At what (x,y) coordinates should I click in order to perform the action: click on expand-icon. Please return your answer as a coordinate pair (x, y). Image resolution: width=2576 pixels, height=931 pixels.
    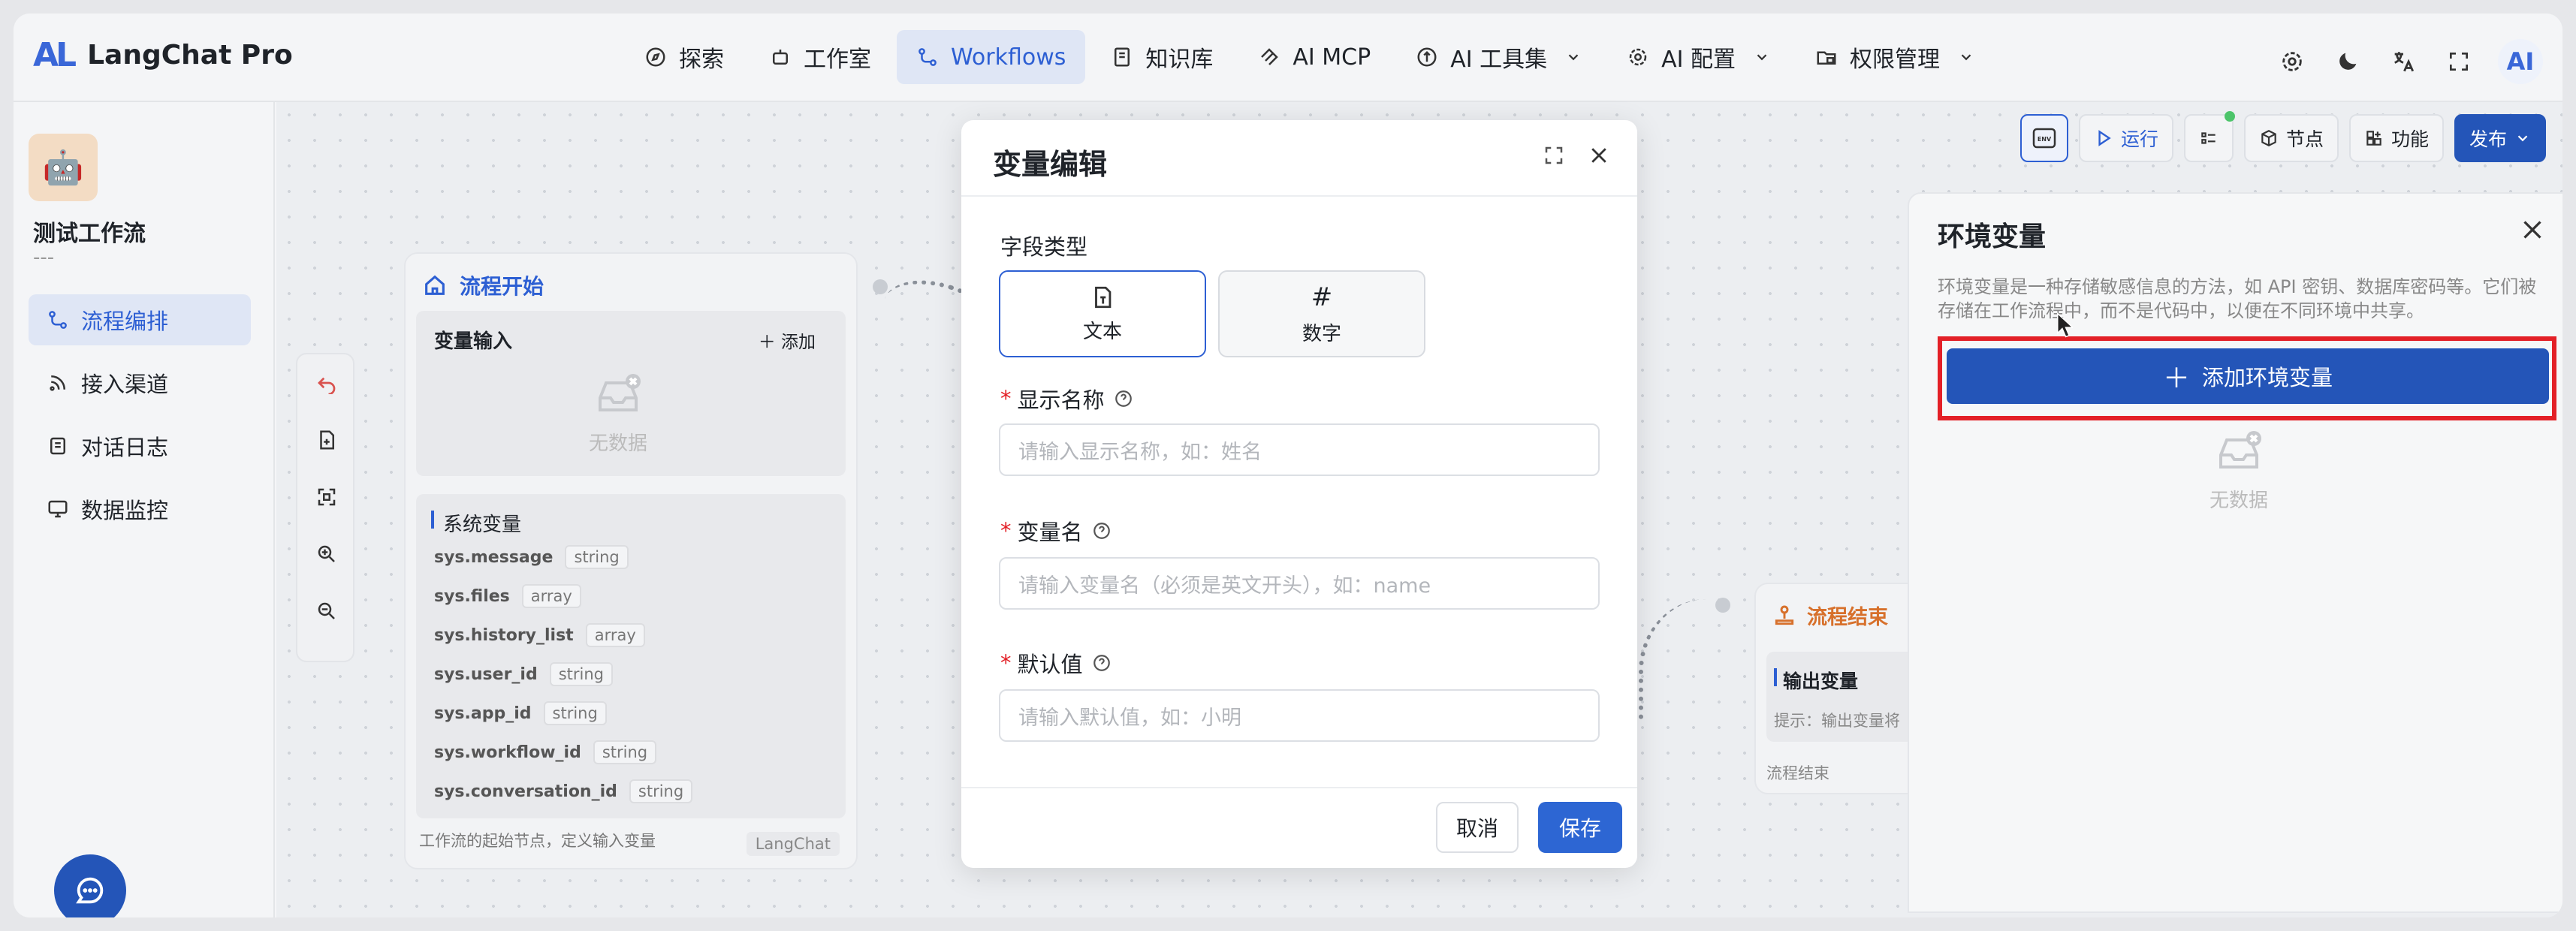
    Looking at the image, I should click on (1554, 156).